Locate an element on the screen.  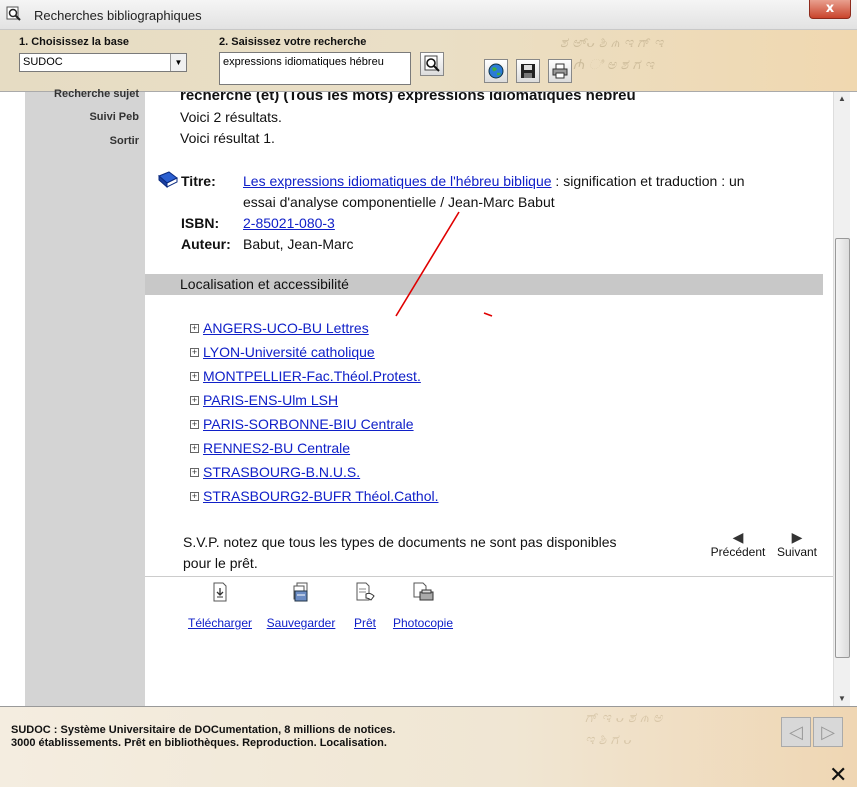
photocopy-icon is located at coordinates (423, 591).